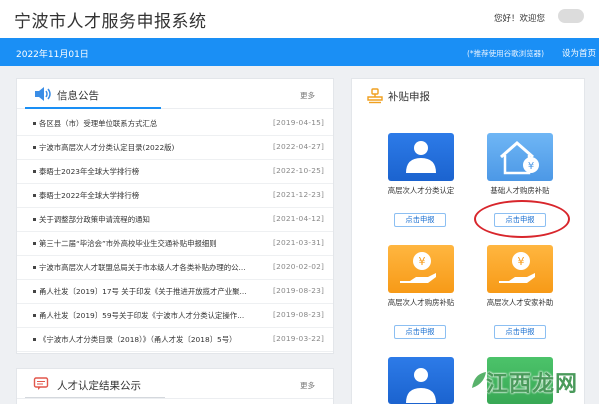 The width and height of the screenshot is (599, 404). I want to click on news-item: 关于调整部分政策申请流程的通知 [2021-04-12], so click(175, 220).